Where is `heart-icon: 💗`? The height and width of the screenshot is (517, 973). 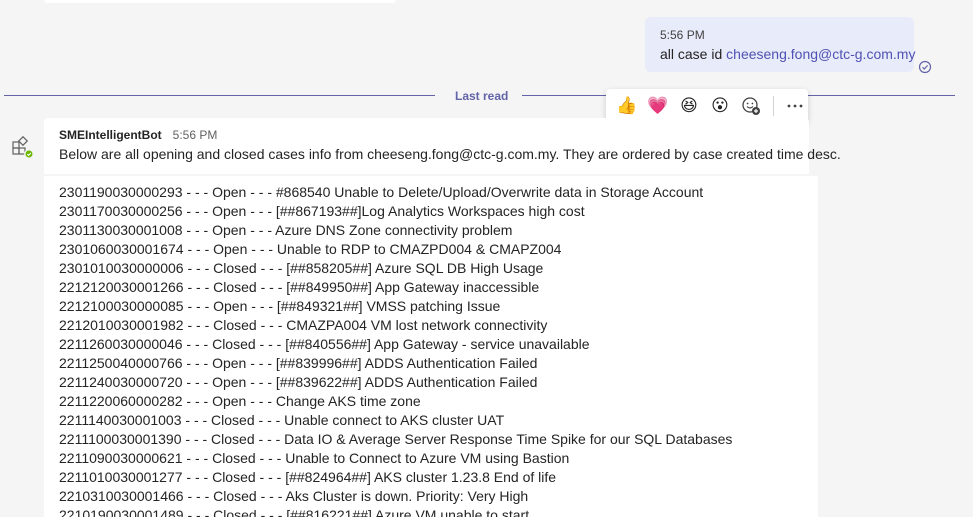 heart-icon: 💗 is located at coordinates (658, 106).